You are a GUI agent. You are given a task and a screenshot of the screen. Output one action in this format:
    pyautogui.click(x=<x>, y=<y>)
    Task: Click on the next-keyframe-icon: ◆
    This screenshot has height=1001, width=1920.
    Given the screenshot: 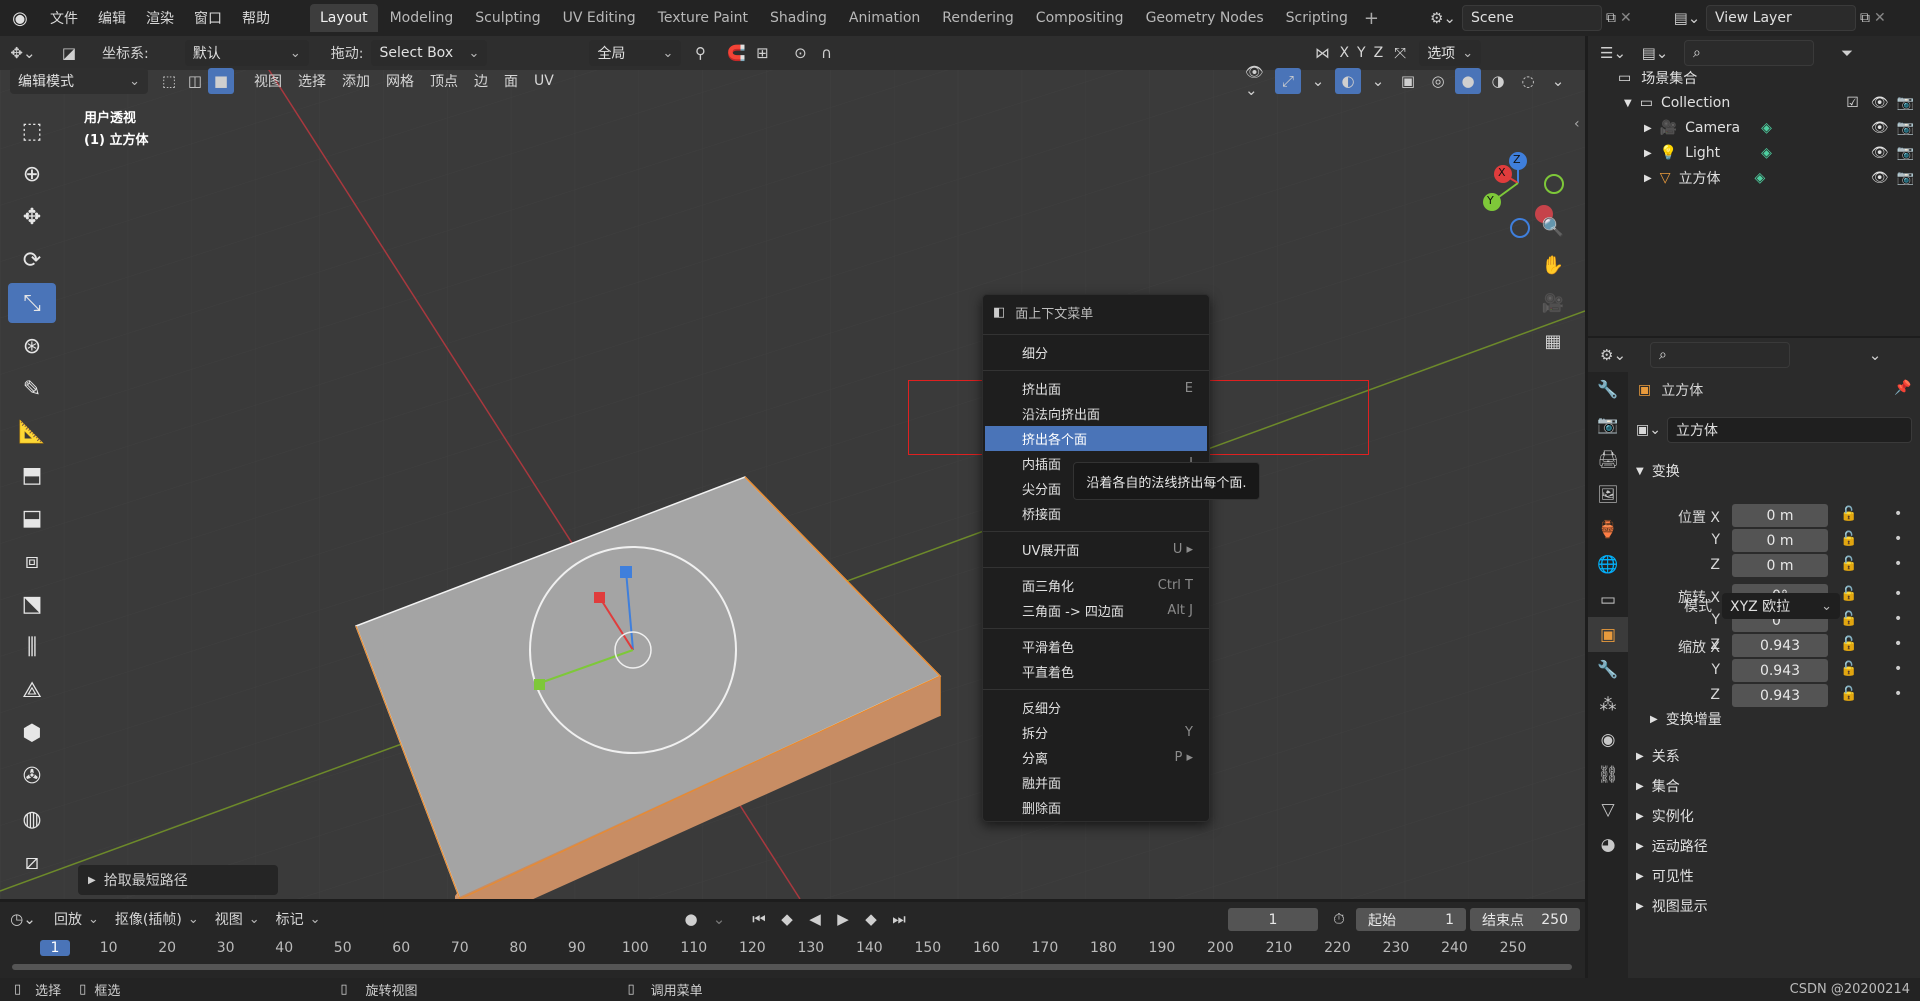 What is the action you would take?
    pyautogui.click(x=871, y=919)
    